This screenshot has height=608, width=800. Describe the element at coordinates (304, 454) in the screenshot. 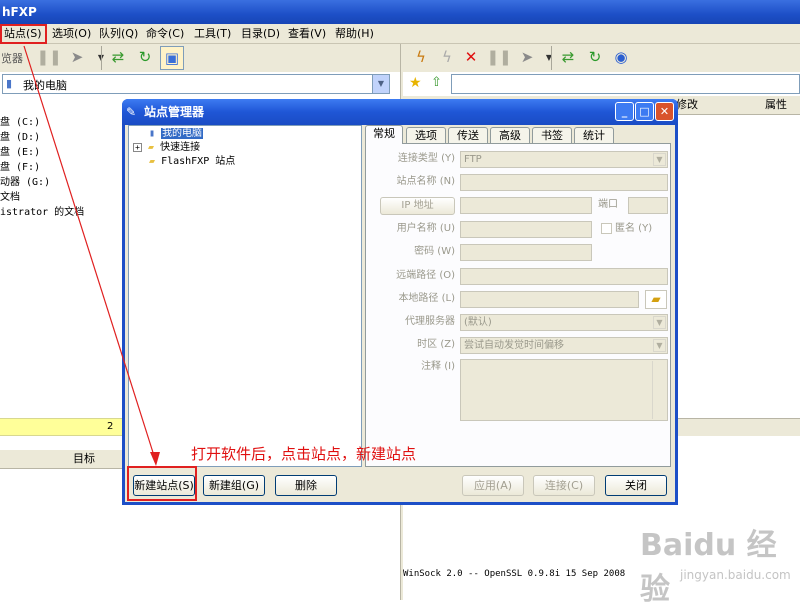

I see `annotation-text: 打开软件后，点击站点，新建站点` at that location.